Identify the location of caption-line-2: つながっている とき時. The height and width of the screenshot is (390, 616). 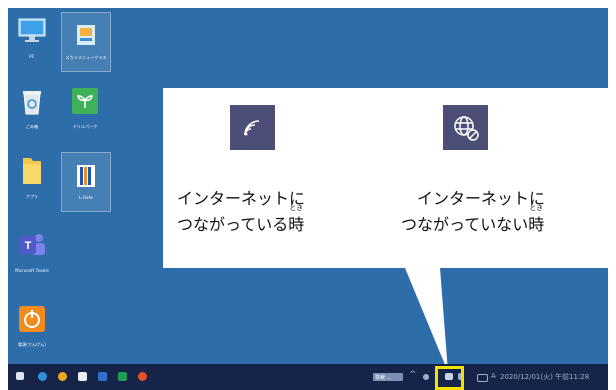
(241, 221).